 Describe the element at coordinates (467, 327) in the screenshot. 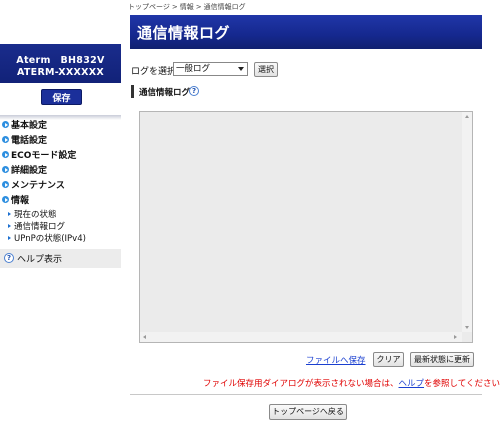

I see `scroll-down-icon` at that location.